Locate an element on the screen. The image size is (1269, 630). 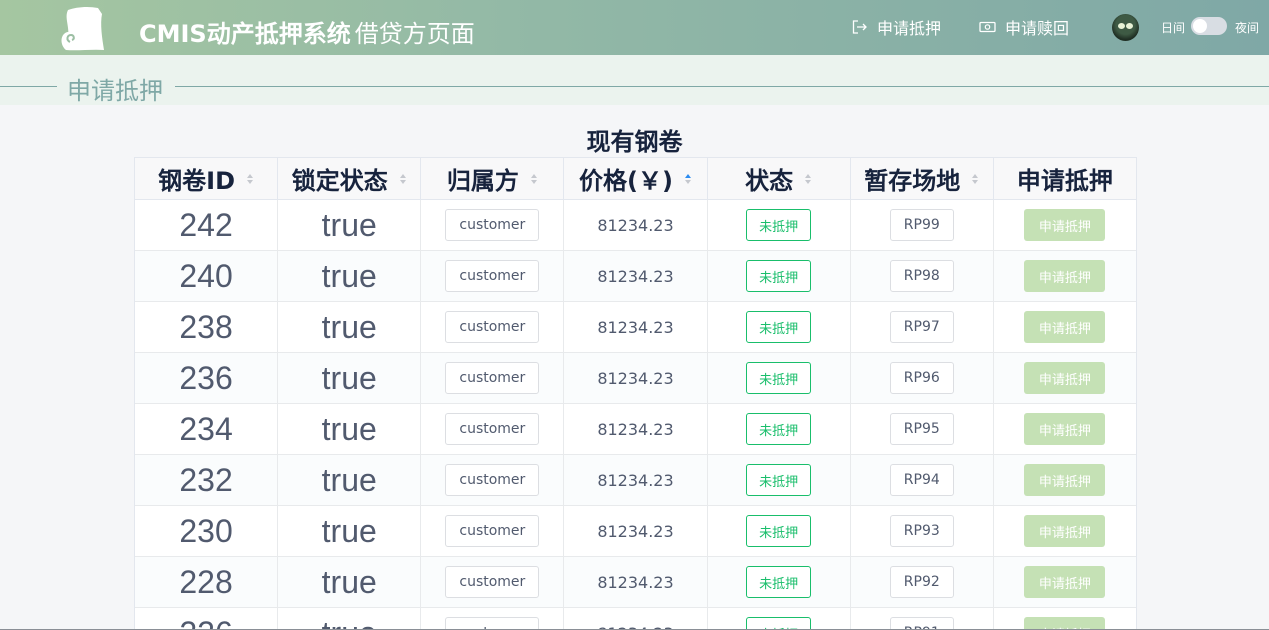
page-title-band is located at coordinates (634, 80).